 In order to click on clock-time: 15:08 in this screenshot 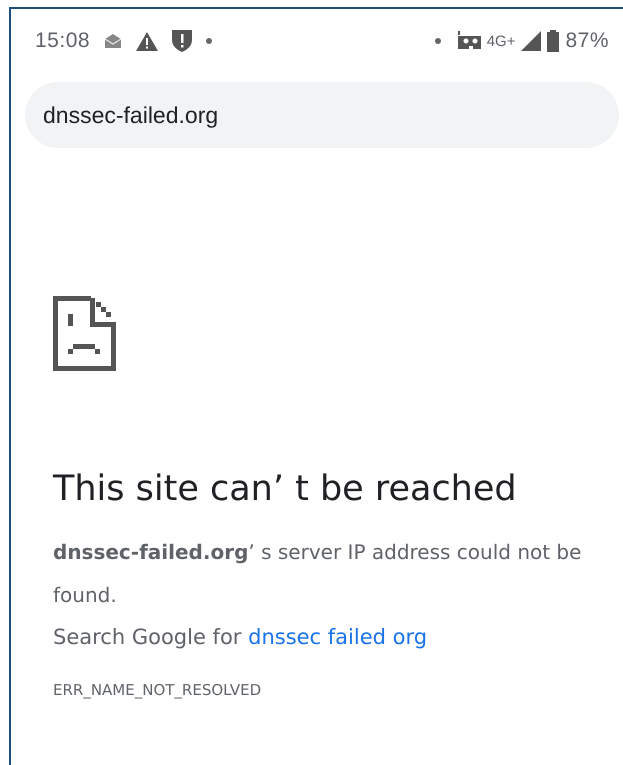, I will do `click(62, 41)`.